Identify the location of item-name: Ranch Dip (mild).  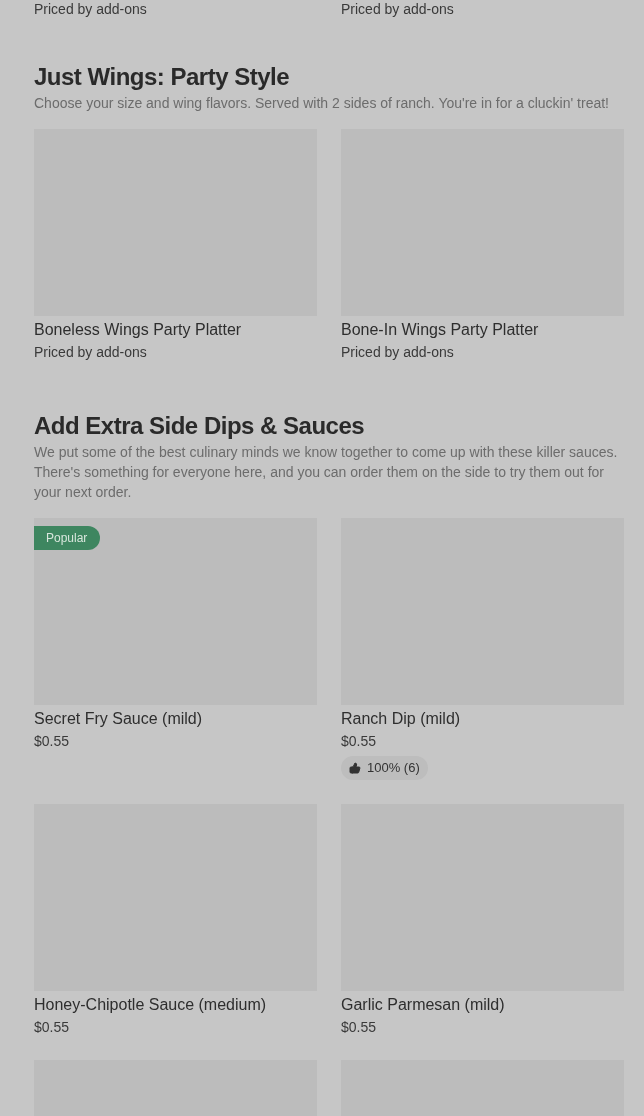
(482, 719).